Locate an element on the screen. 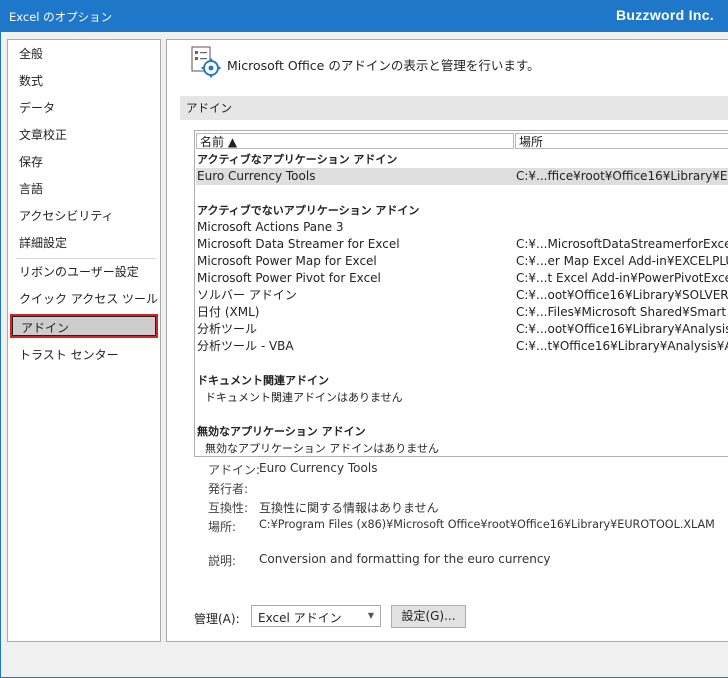  column-header-location: 場所 is located at coordinates (621, 141).